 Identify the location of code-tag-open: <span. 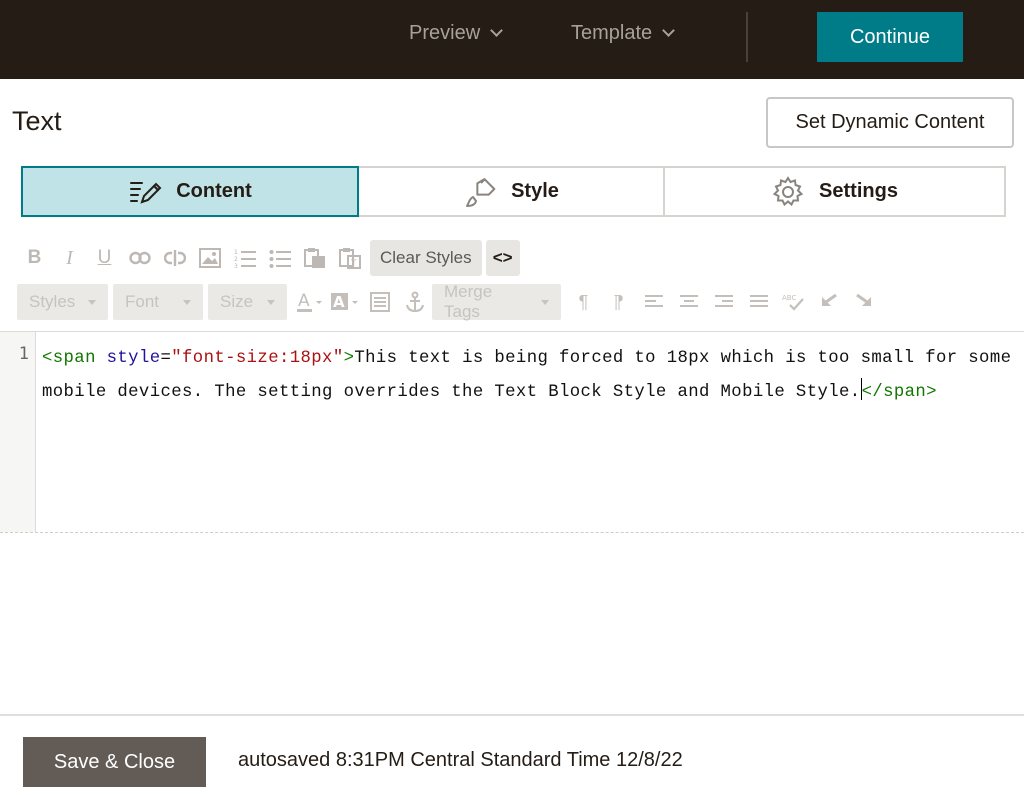
(69, 358).